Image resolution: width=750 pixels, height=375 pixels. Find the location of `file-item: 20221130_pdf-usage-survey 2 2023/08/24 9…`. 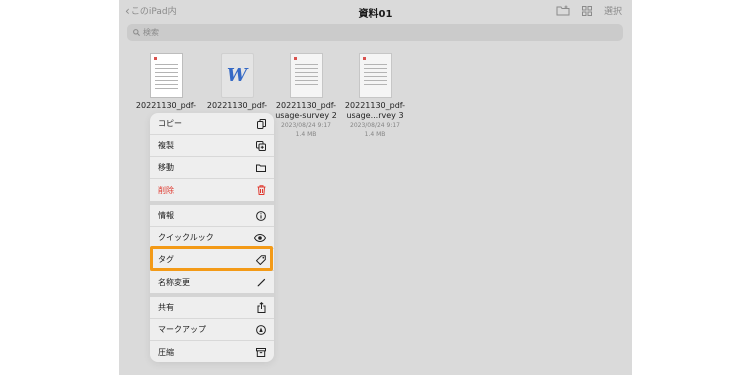

file-item: 20221130_pdf-usage-survey 2 2023/08/24 9… is located at coordinates (306, 96).